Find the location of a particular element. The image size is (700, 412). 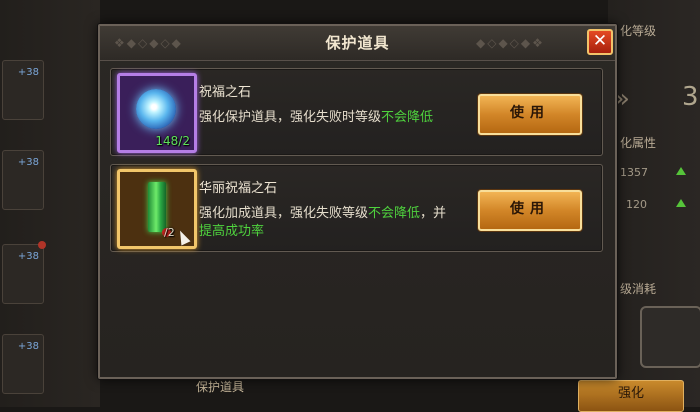

item-icon-slot: 148/2 is located at coordinates (157, 113).